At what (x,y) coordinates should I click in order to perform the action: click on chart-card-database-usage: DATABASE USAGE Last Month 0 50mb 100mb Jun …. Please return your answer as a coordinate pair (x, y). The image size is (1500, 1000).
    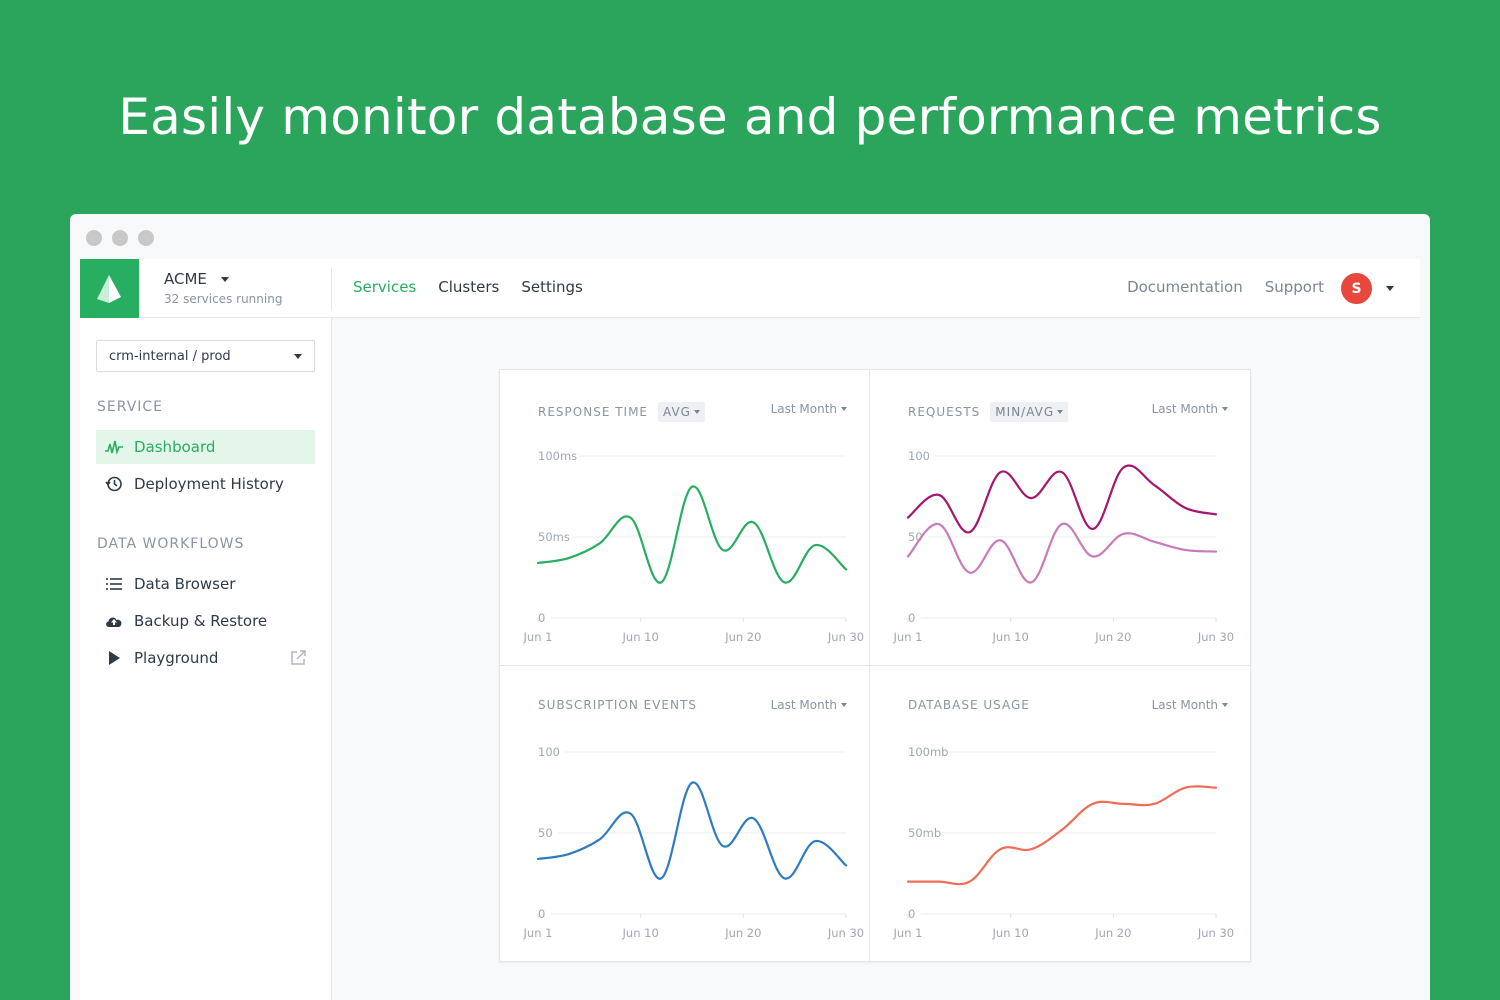
    Looking at the image, I should click on (1060, 814).